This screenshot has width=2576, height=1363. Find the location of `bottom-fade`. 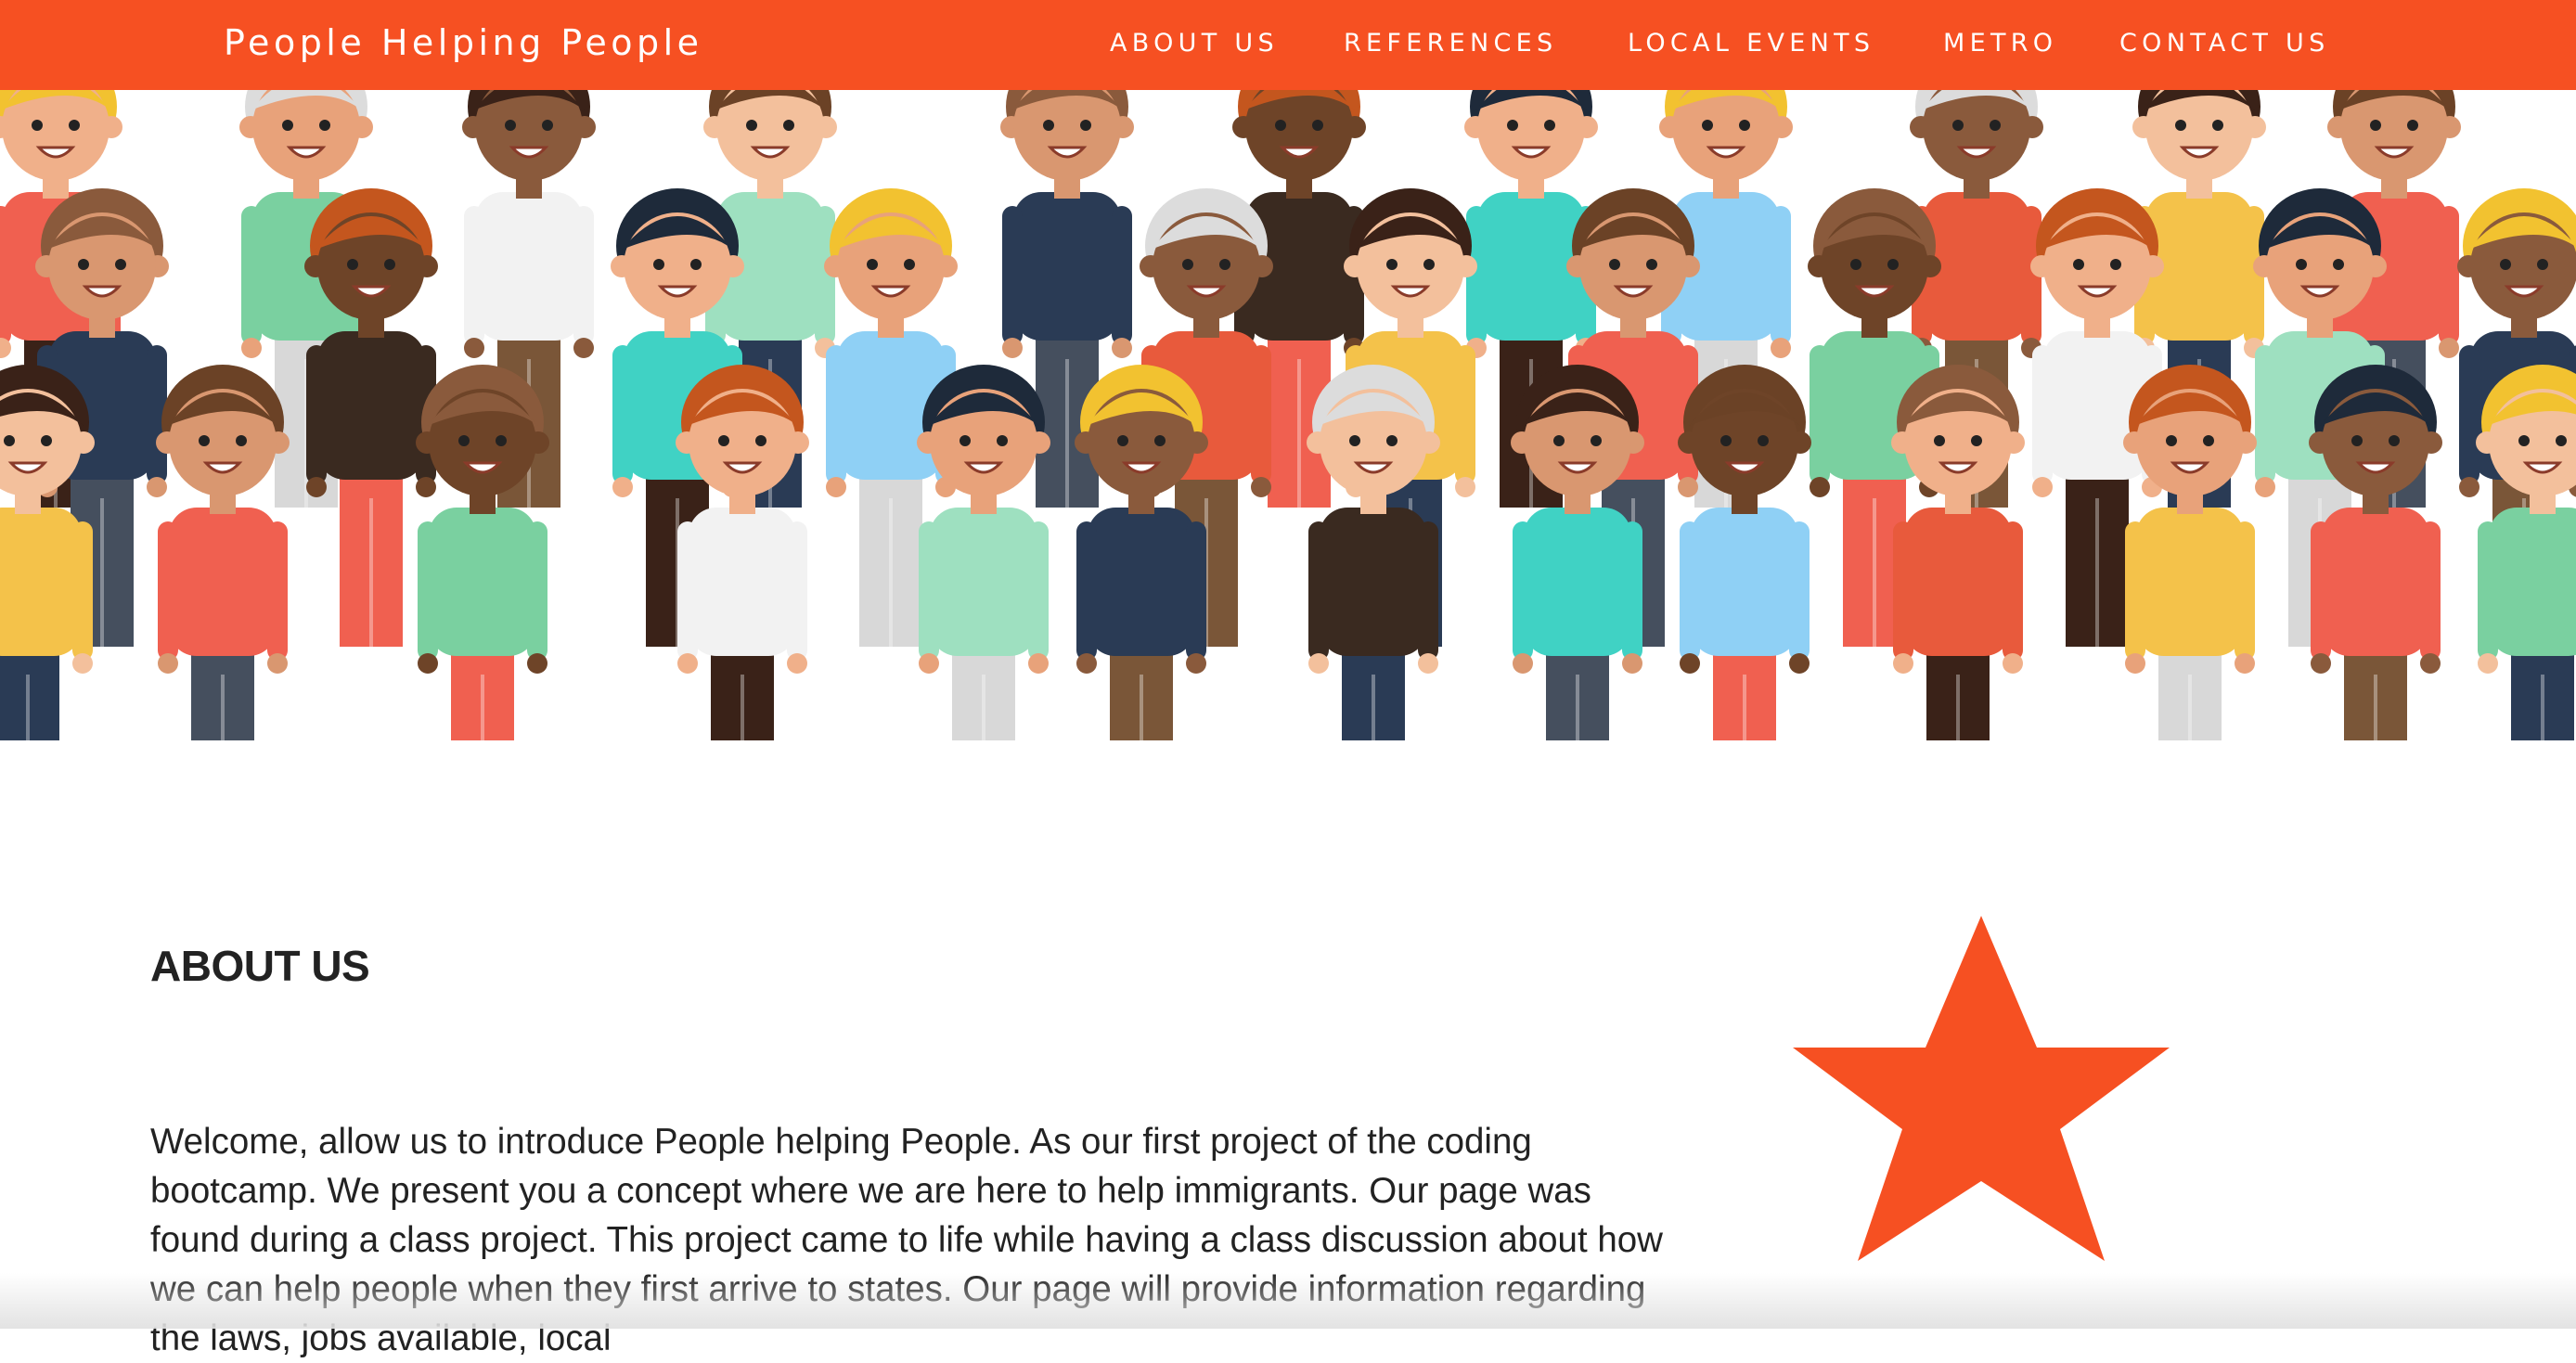

bottom-fade is located at coordinates (1288, 1301).